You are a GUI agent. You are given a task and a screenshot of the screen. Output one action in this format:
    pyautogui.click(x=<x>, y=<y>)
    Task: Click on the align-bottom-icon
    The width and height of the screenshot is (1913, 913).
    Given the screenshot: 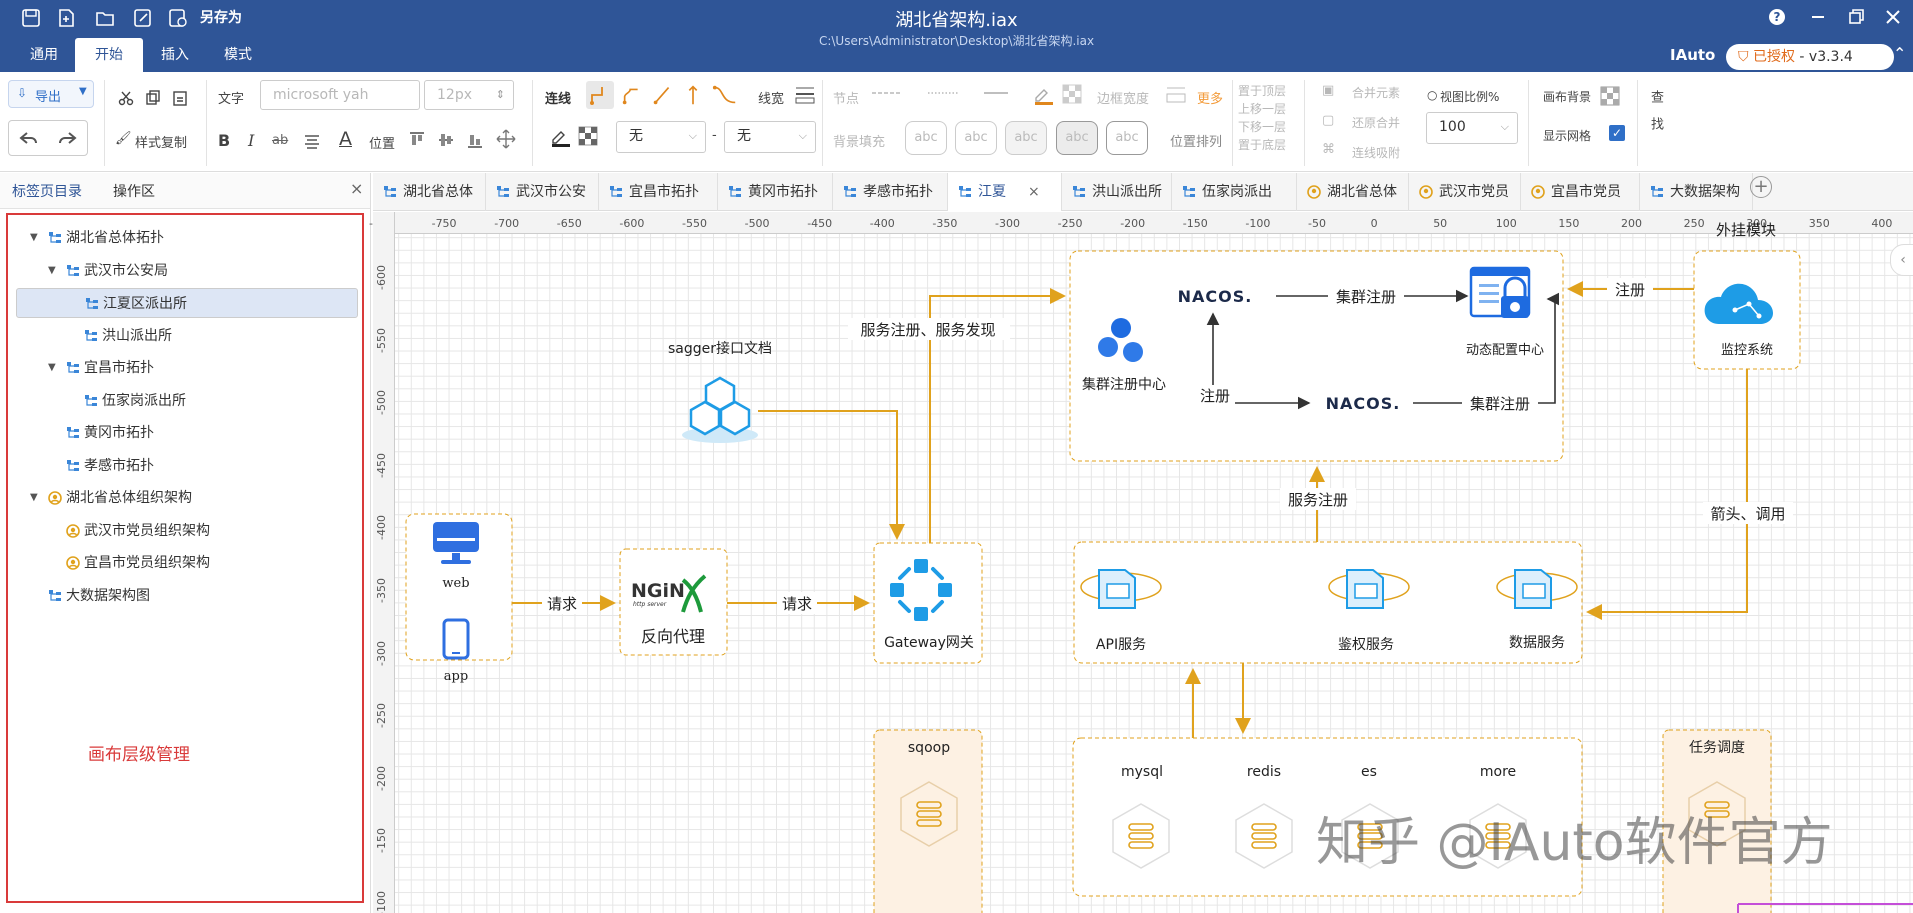 What is the action you would take?
    pyautogui.click(x=475, y=140)
    